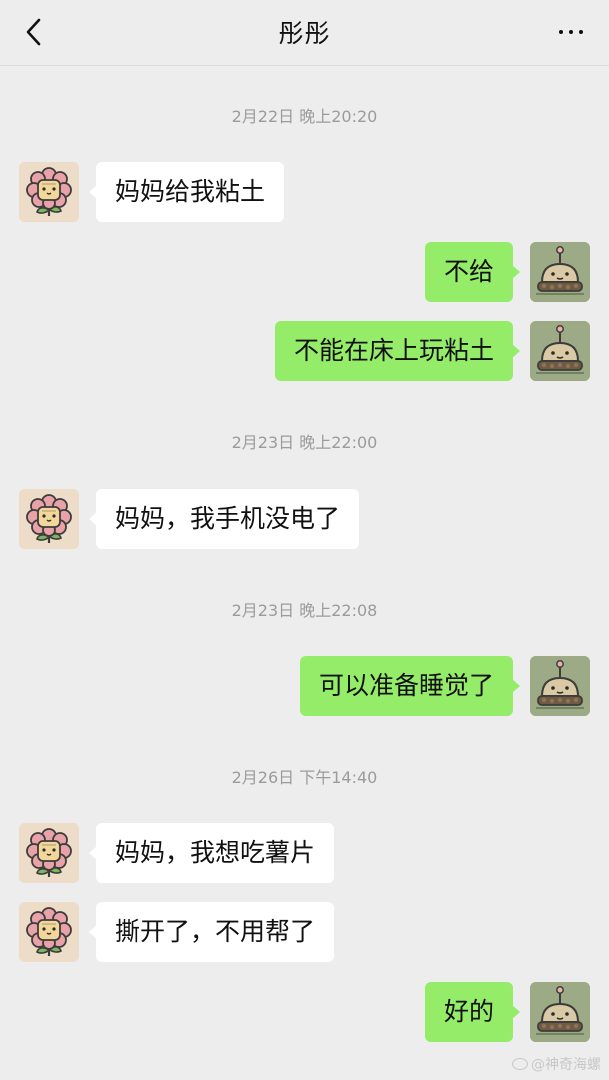  What do you see at coordinates (397, 351) in the screenshot?
I see `sent-message-bubble: 不能在床上玩粘土` at bounding box center [397, 351].